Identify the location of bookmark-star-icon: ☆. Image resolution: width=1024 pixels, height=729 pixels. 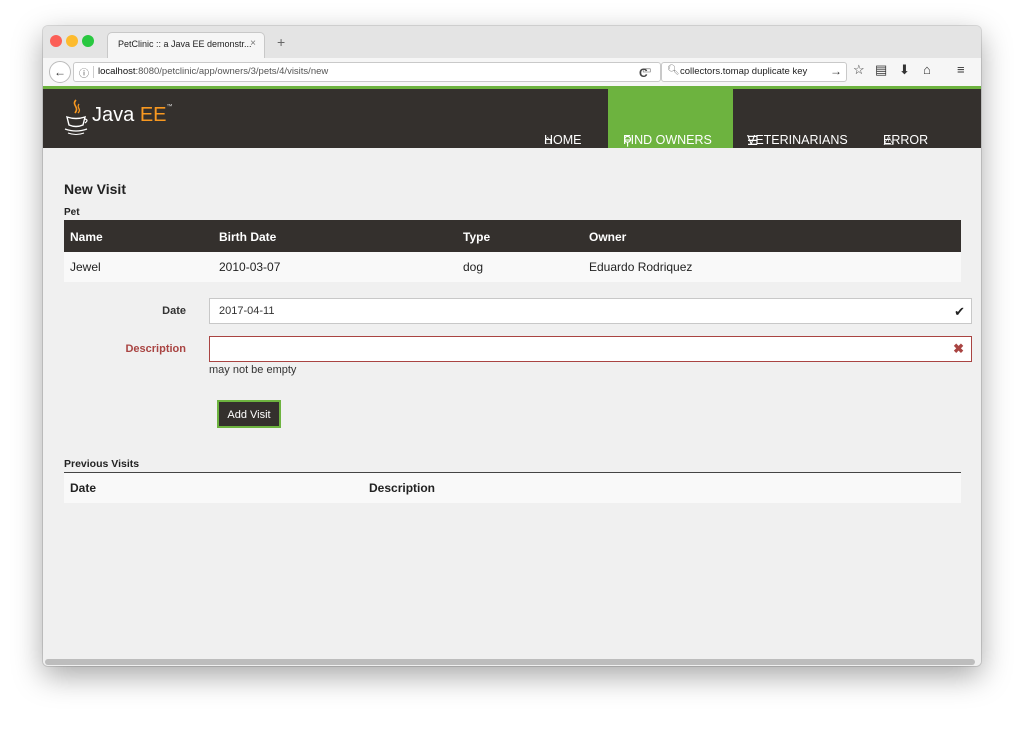
(859, 70).